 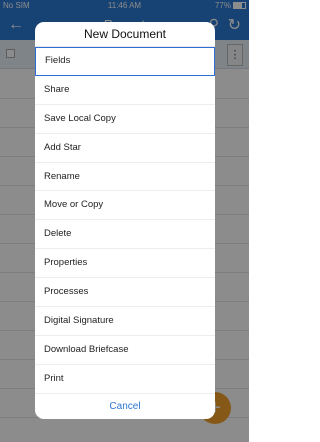 I want to click on menu-item-add-star: Add Star, so click(x=125, y=148).